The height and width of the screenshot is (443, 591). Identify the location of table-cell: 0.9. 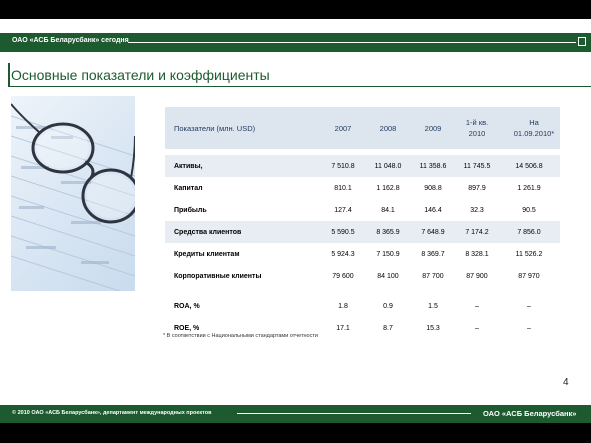
(388, 306).